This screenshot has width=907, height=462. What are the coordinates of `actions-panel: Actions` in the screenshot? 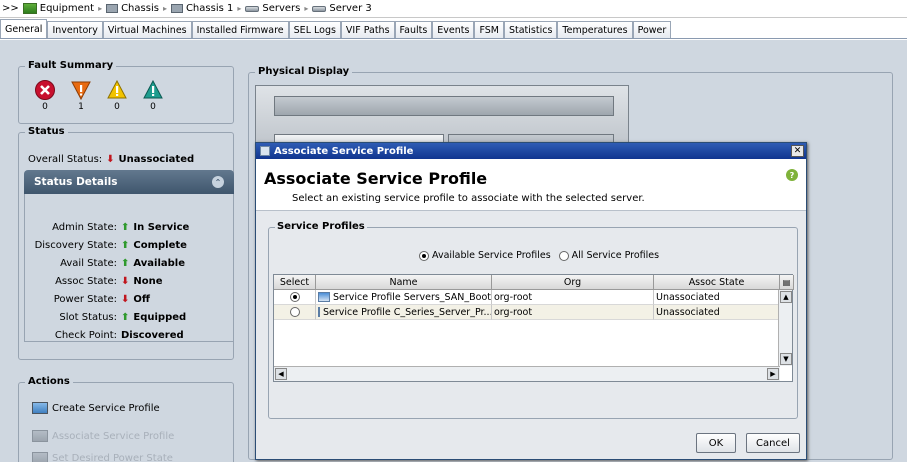 It's located at (126, 419).